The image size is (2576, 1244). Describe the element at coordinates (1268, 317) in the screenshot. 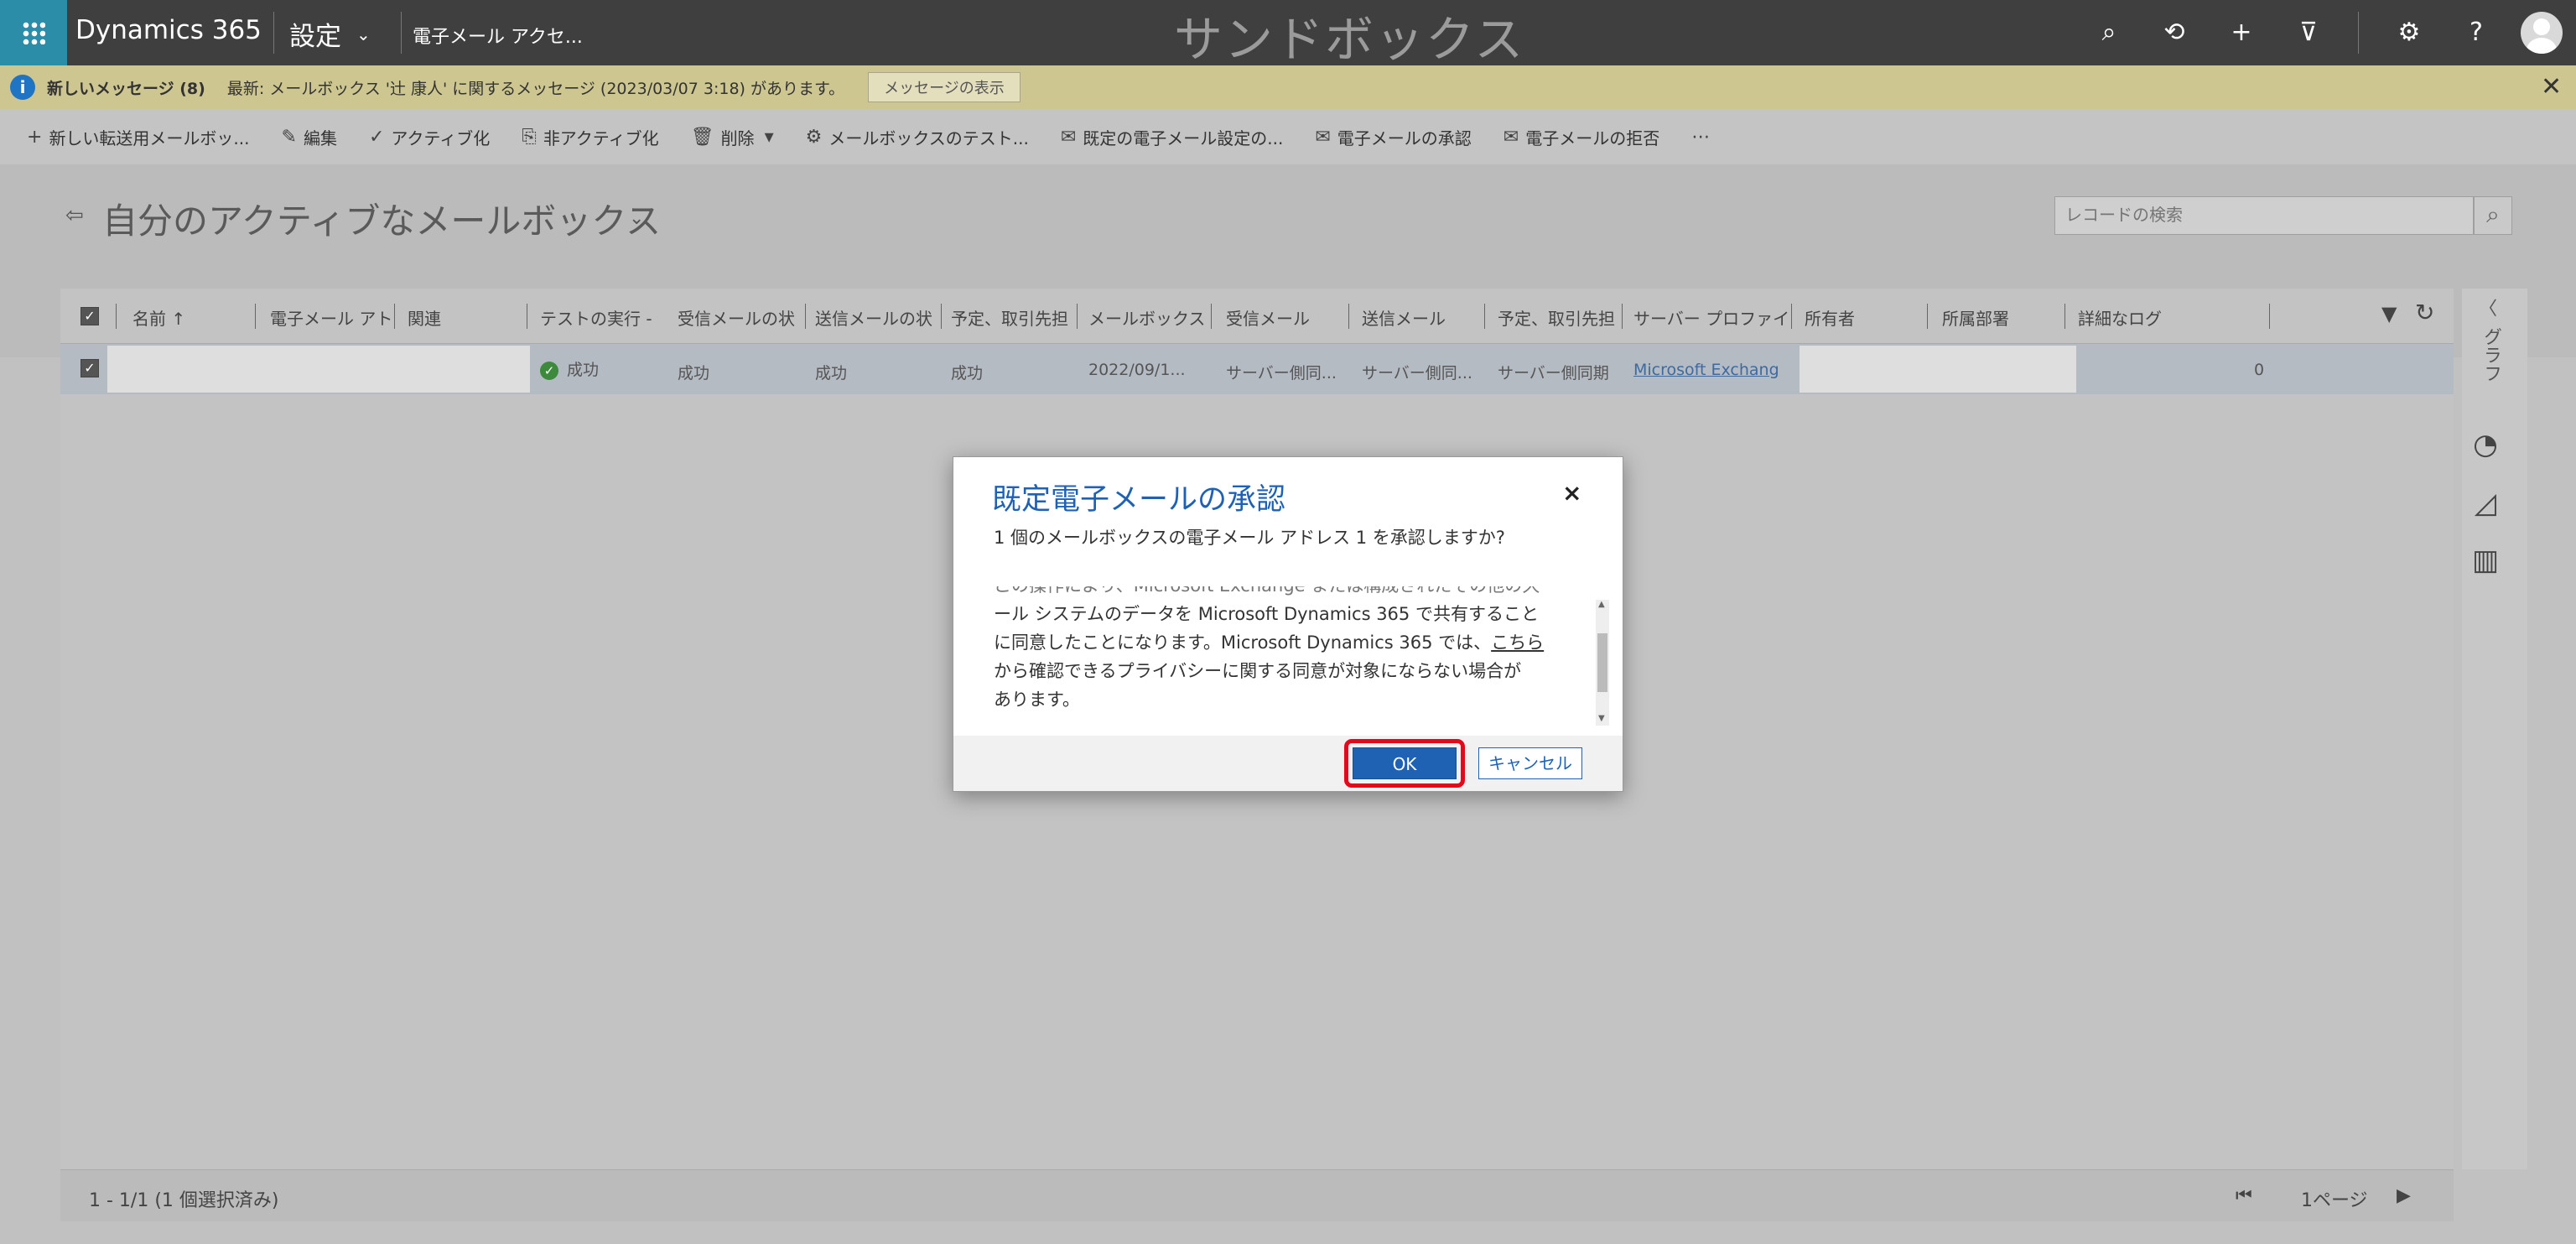

I see `column-header-incoming: 受信メール` at that location.